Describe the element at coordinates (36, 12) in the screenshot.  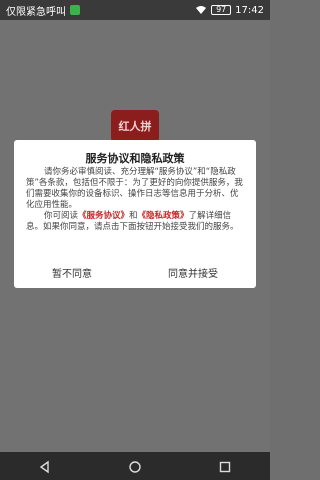
I see `carrier-text: 仅限紧急呼叫` at that location.